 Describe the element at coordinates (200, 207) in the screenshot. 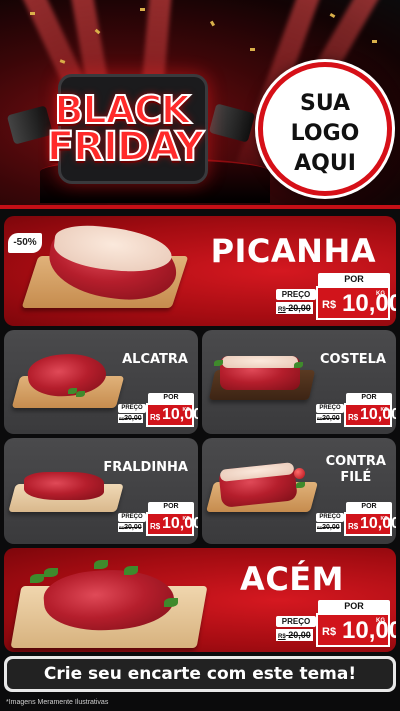

I see `header-divider` at that location.